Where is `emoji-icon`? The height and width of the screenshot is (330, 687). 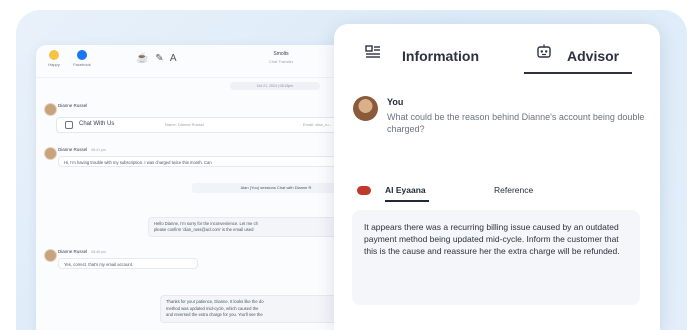
emoji-icon is located at coordinates (54, 55).